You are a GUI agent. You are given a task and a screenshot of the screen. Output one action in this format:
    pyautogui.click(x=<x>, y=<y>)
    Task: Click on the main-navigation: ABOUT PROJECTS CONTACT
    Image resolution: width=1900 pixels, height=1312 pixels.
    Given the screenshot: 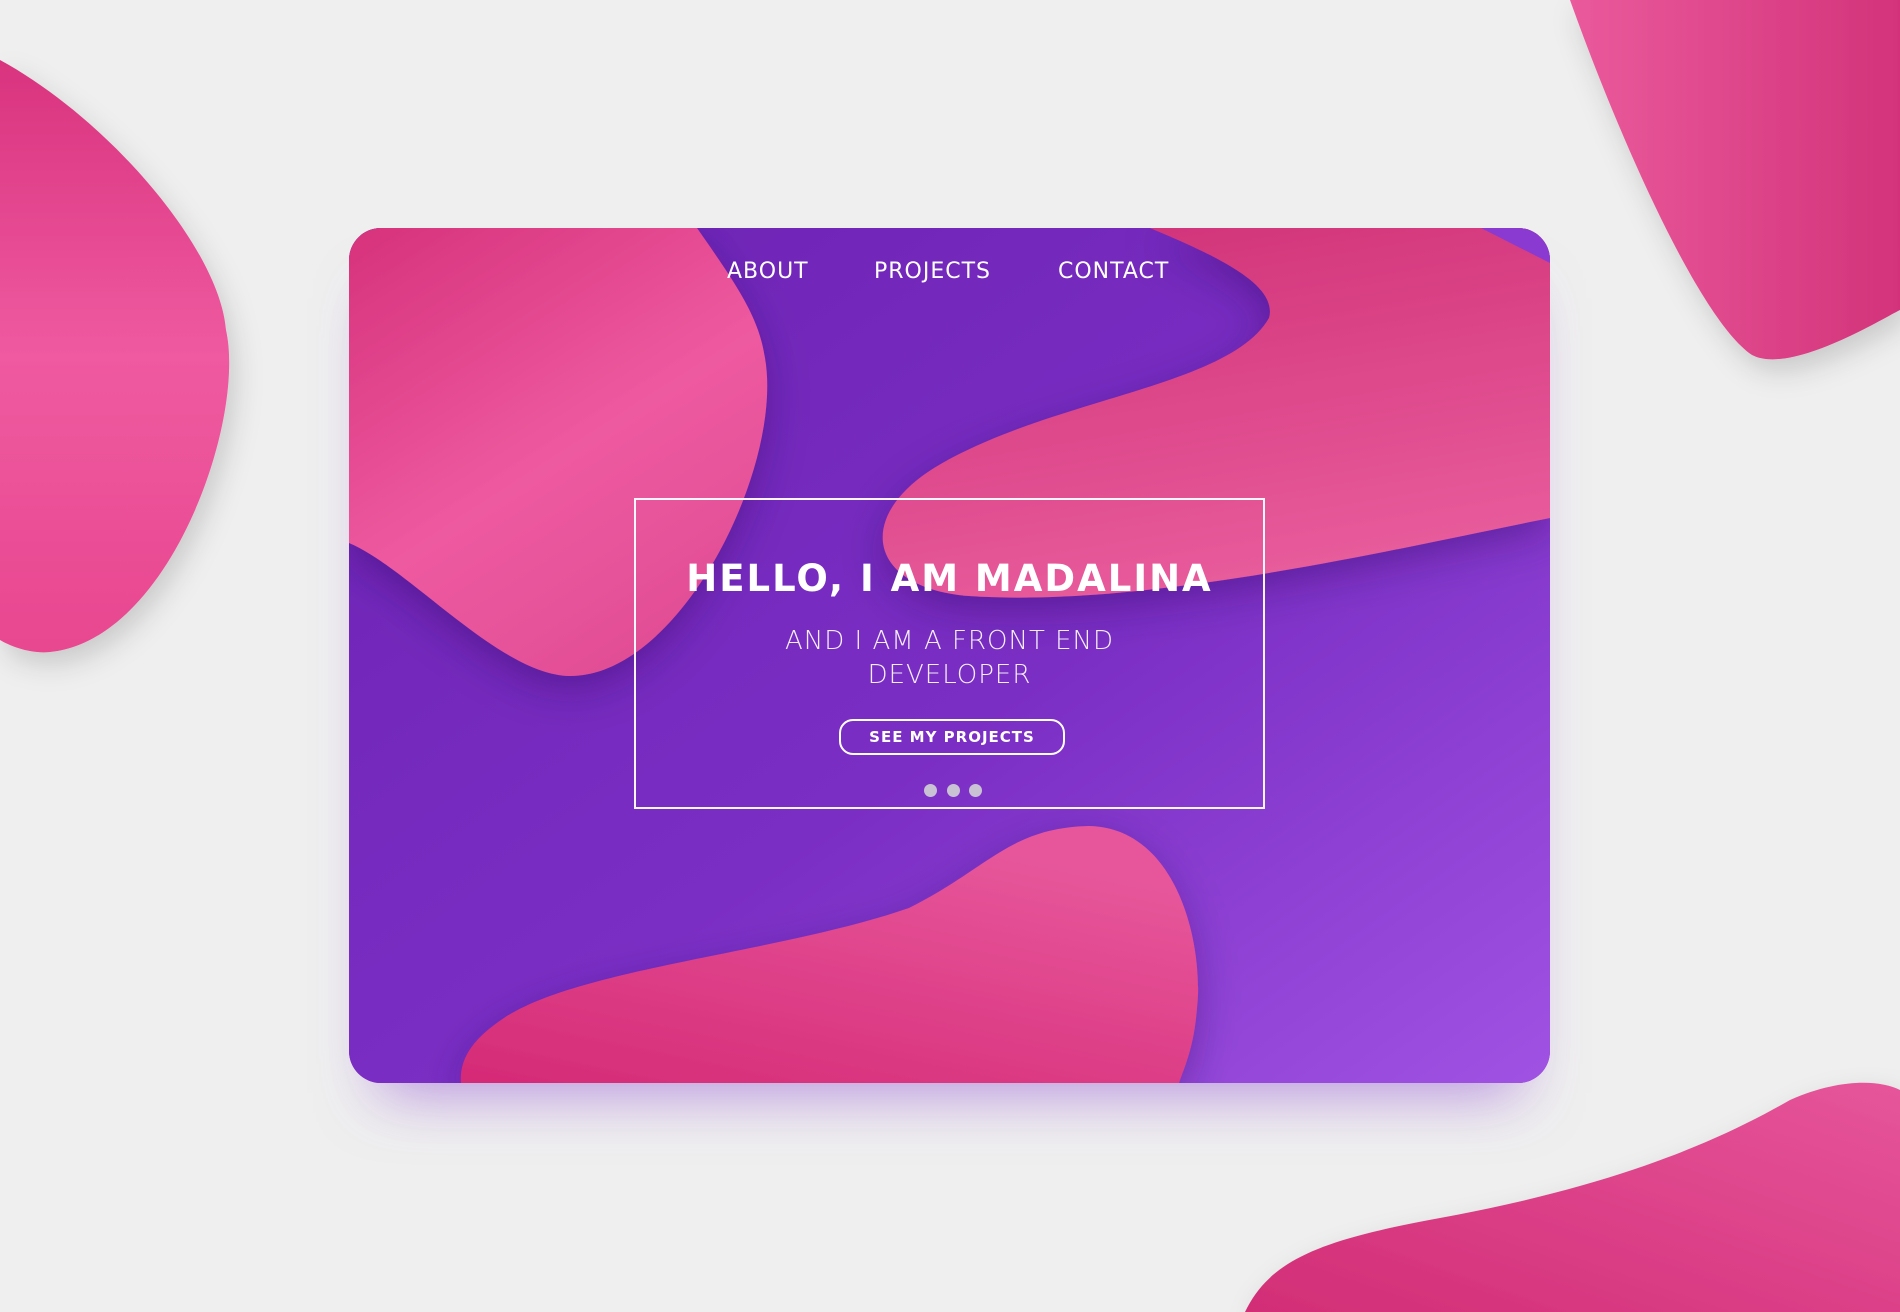 What is the action you would take?
    pyautogui.click(x=949, y=272)
    